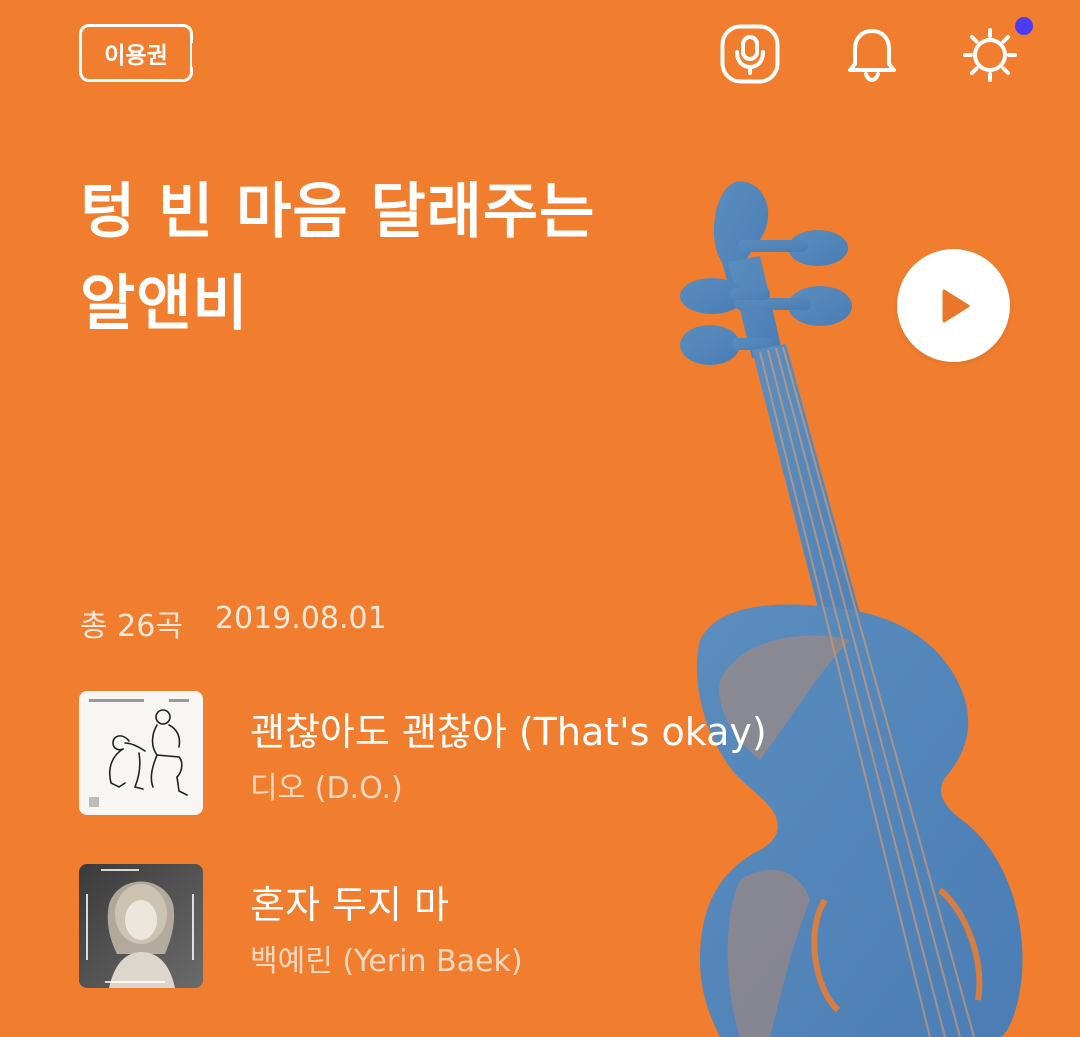  Describe the element at coordinates (338, 212) in the screenshot. I see `playlist-title-line1: 텅 빈 마음 달래주는` at that location.